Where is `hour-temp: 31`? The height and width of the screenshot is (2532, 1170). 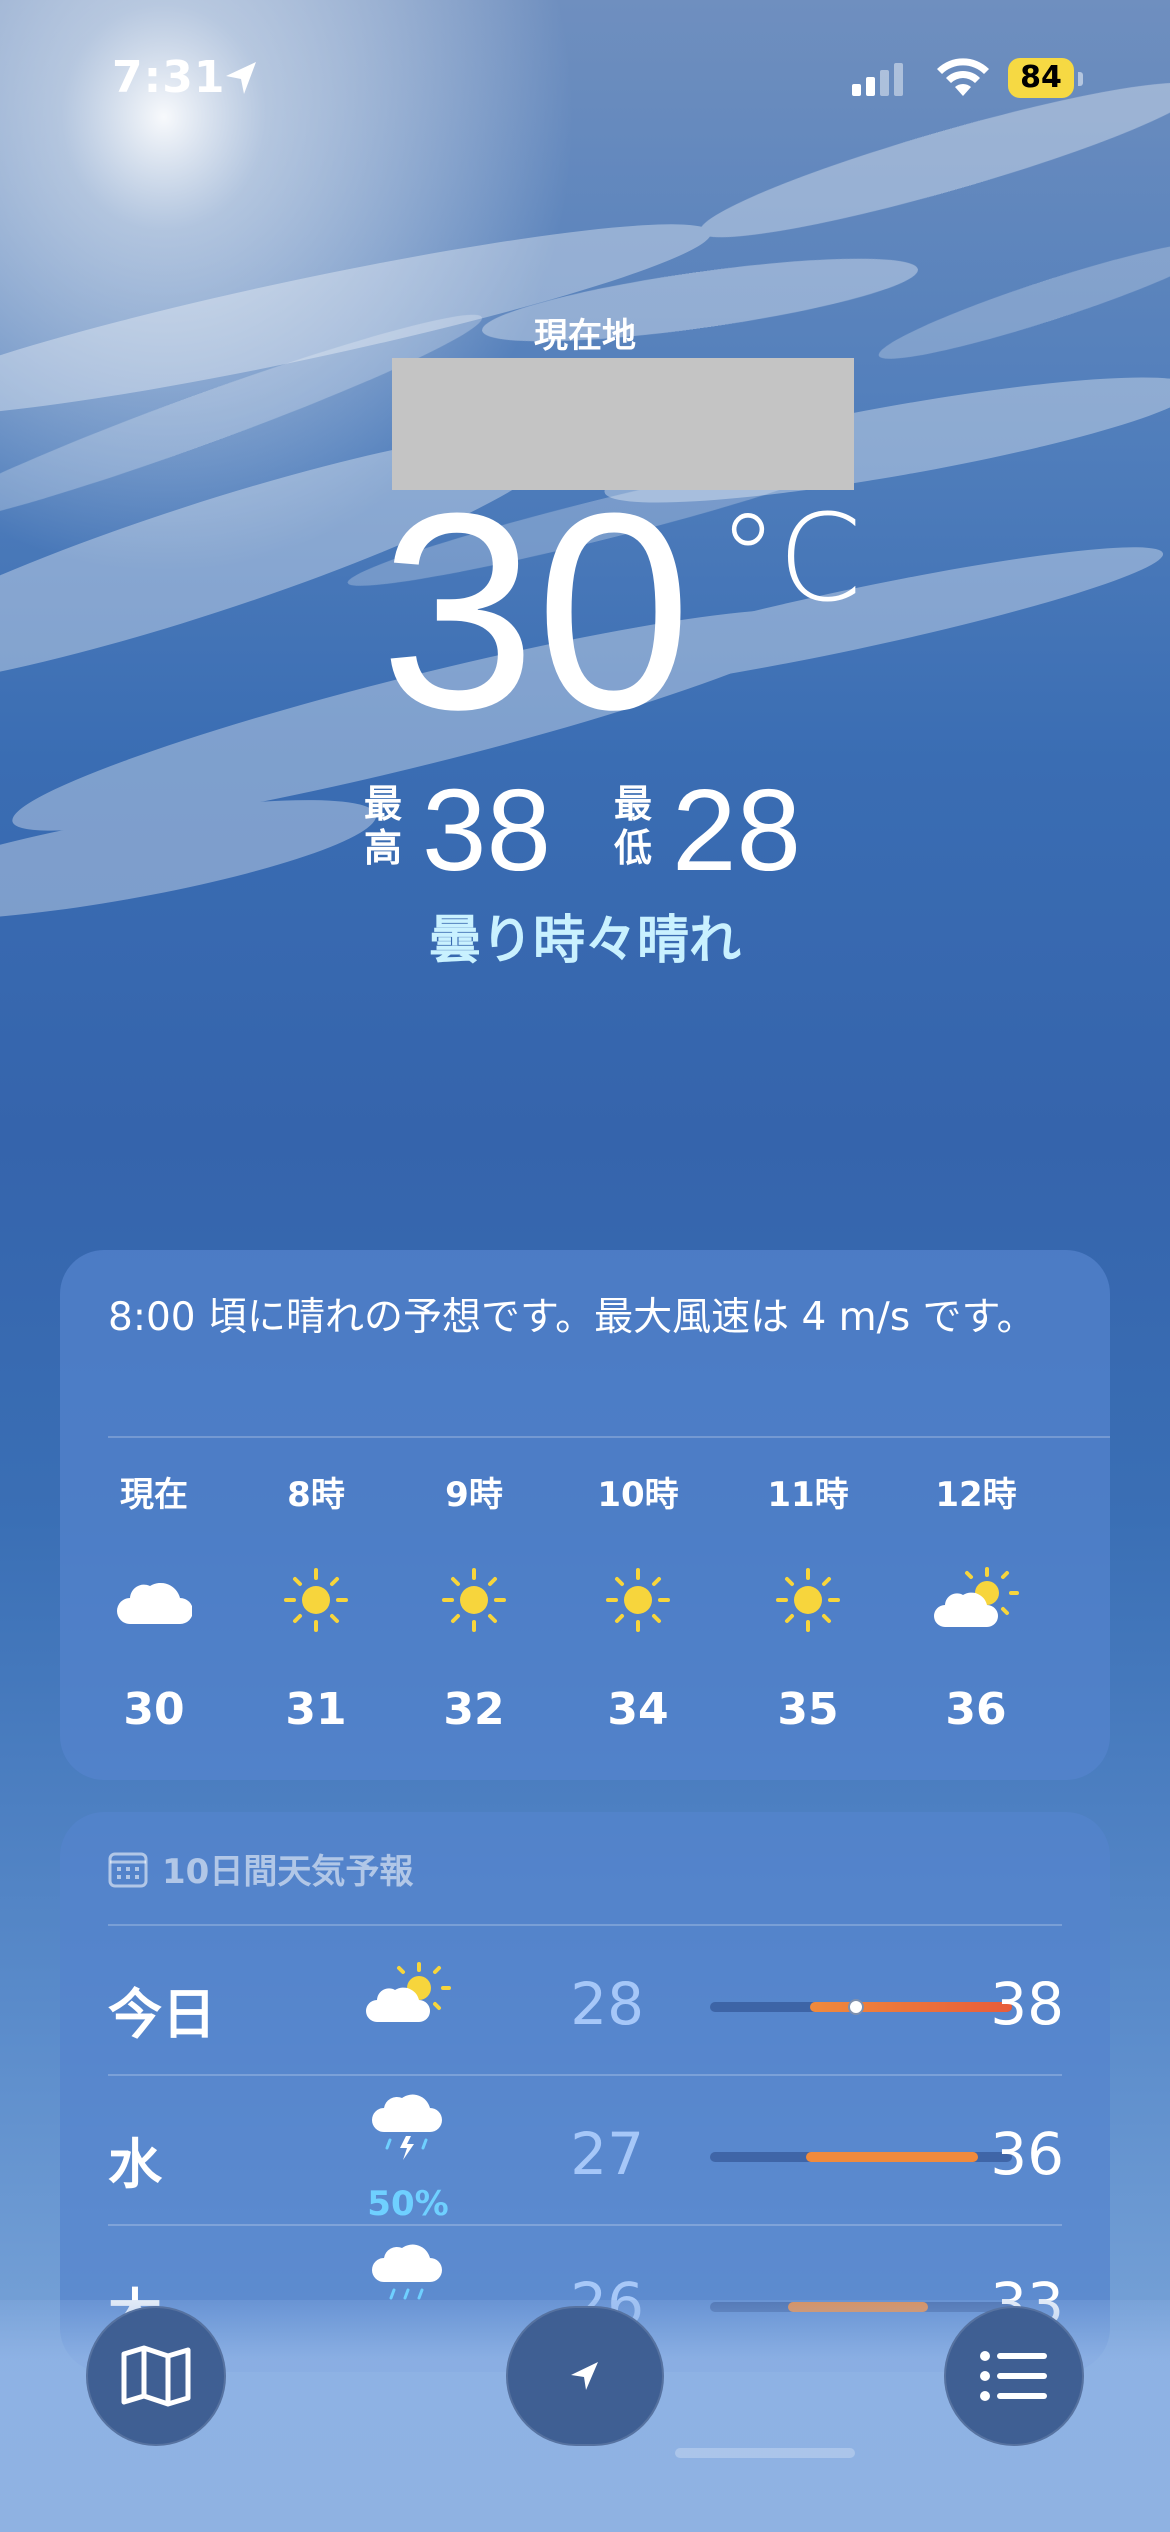 hour-temp: 31 is located at coordinates (316, 1709).